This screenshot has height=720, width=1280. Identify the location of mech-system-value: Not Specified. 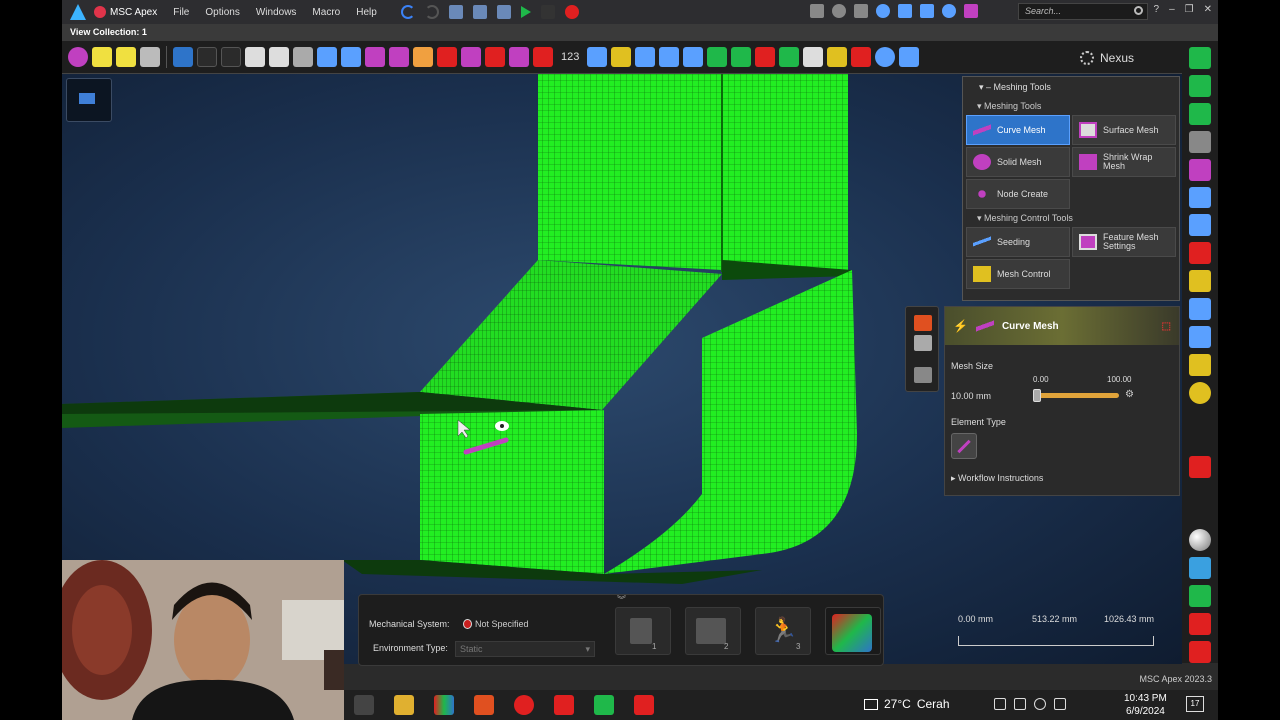
(502, 624).